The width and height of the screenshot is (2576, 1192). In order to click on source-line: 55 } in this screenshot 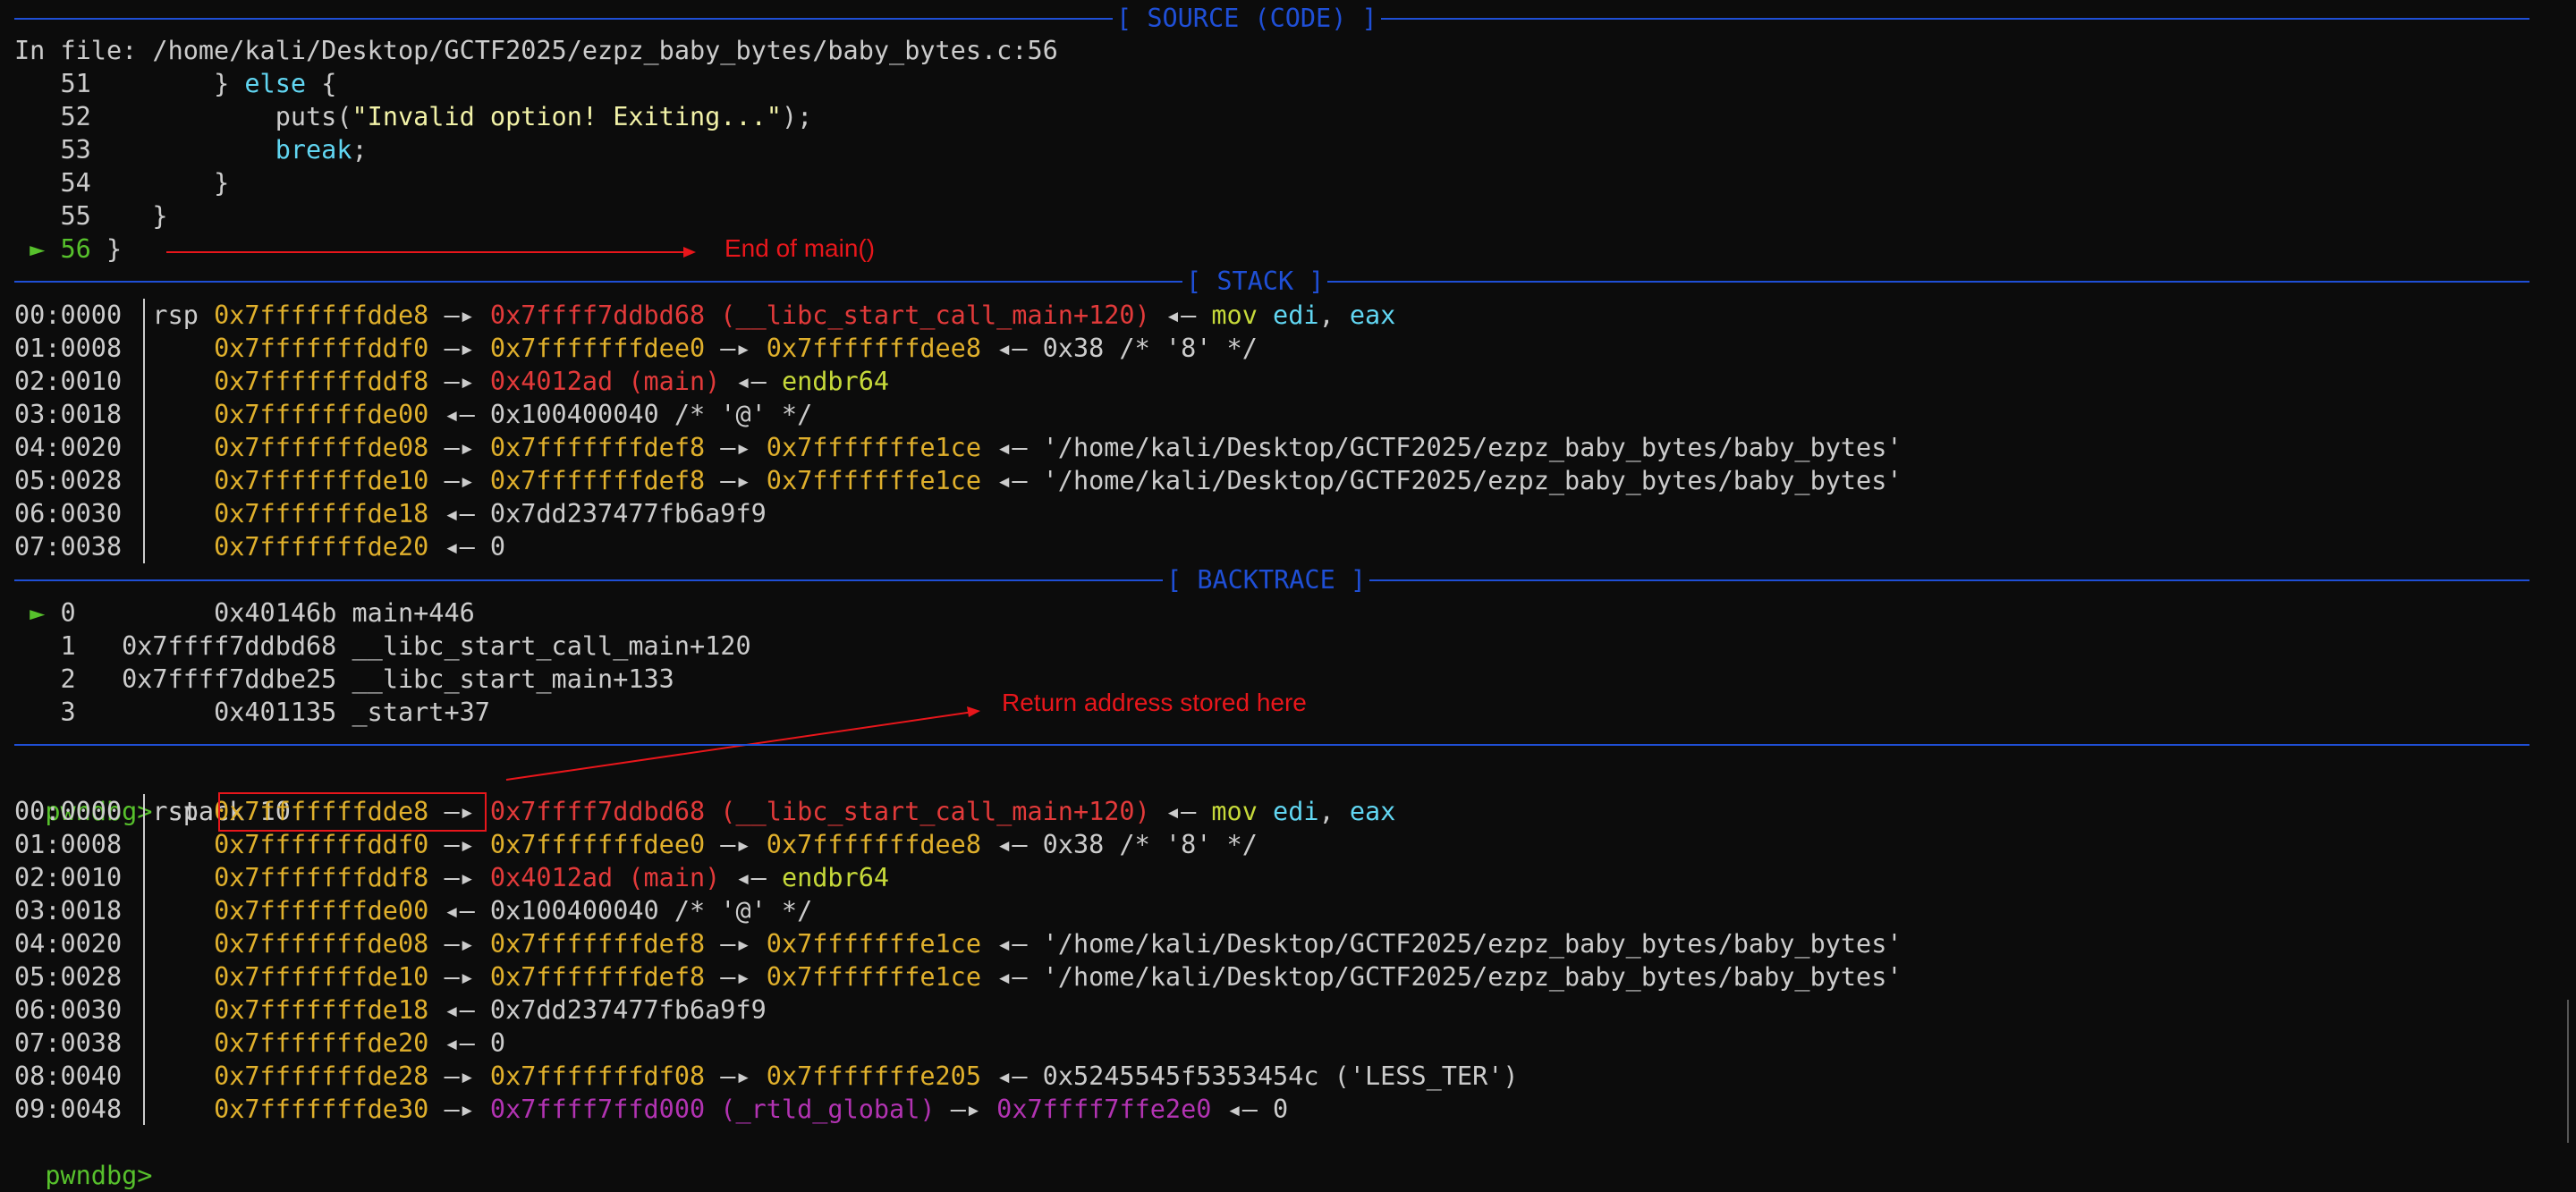, I will do `click(91, 215)`.